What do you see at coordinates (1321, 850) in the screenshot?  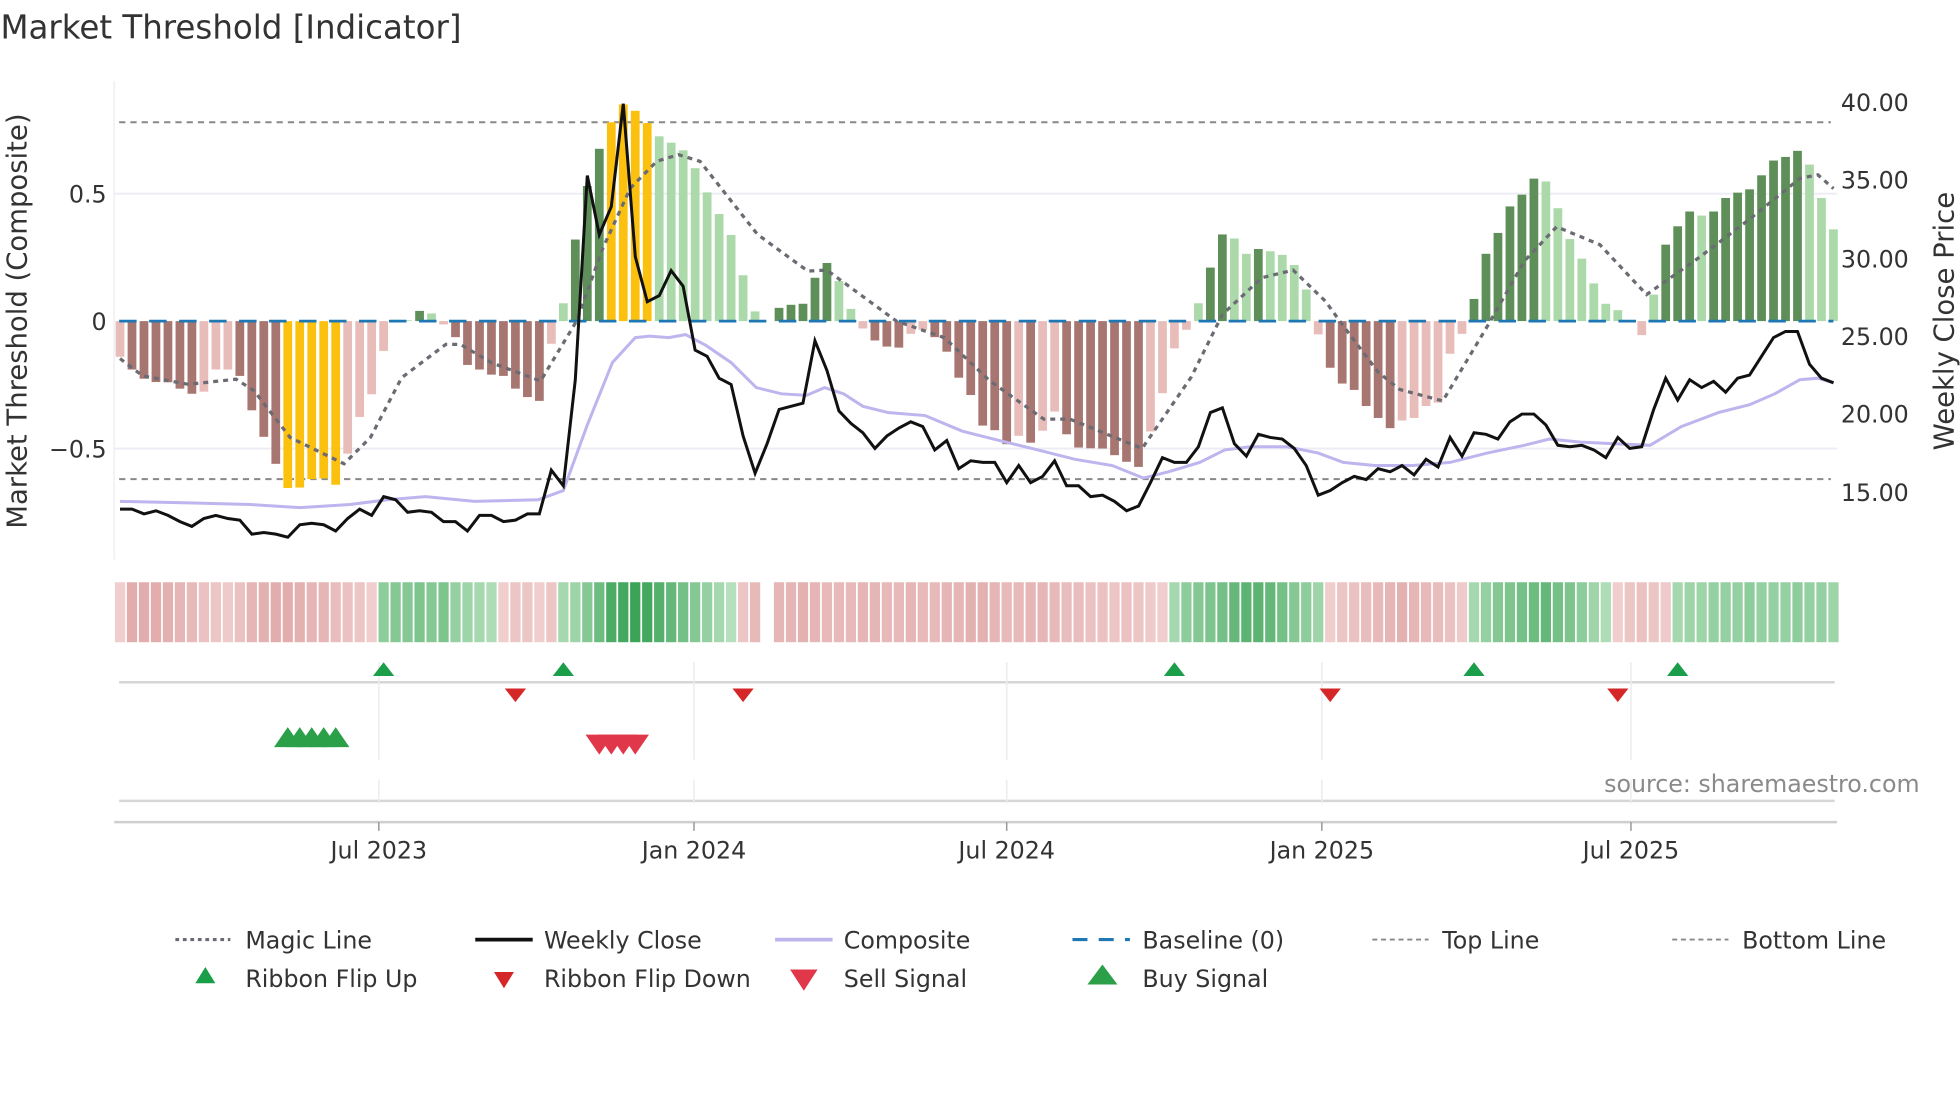 I see `x-tick-label: Jan 2025` at bounding box center [1321, 850].